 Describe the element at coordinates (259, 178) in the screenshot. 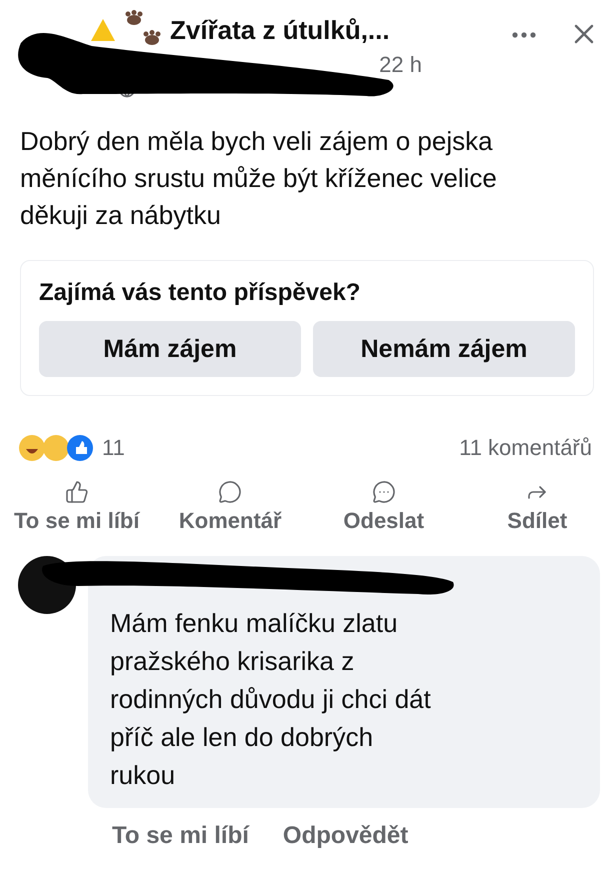

I see `post-text: Dobrý den měla bych veli zájem o pejska měnícího srustu může být kříženec velice děkuji za nábytku` at that location.